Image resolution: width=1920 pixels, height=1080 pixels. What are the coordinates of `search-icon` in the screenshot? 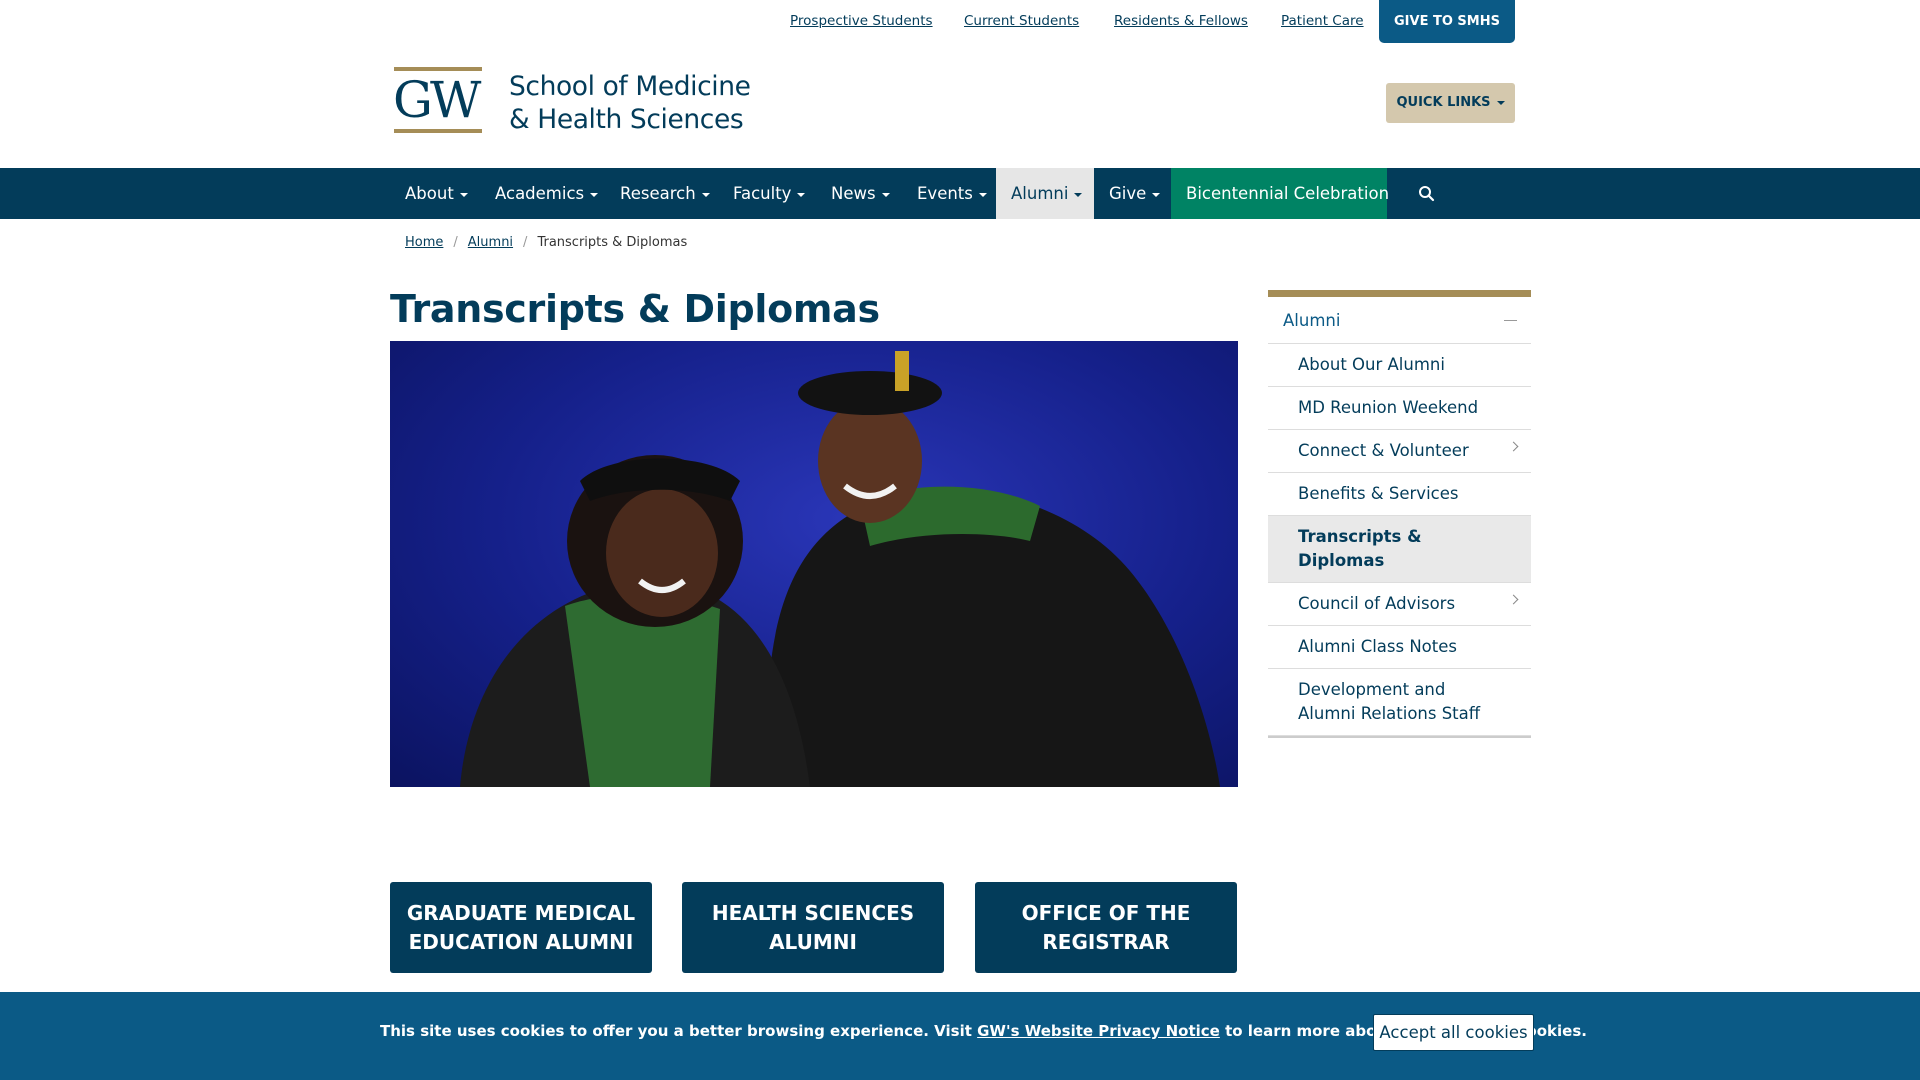 It's located at (1426, 193).